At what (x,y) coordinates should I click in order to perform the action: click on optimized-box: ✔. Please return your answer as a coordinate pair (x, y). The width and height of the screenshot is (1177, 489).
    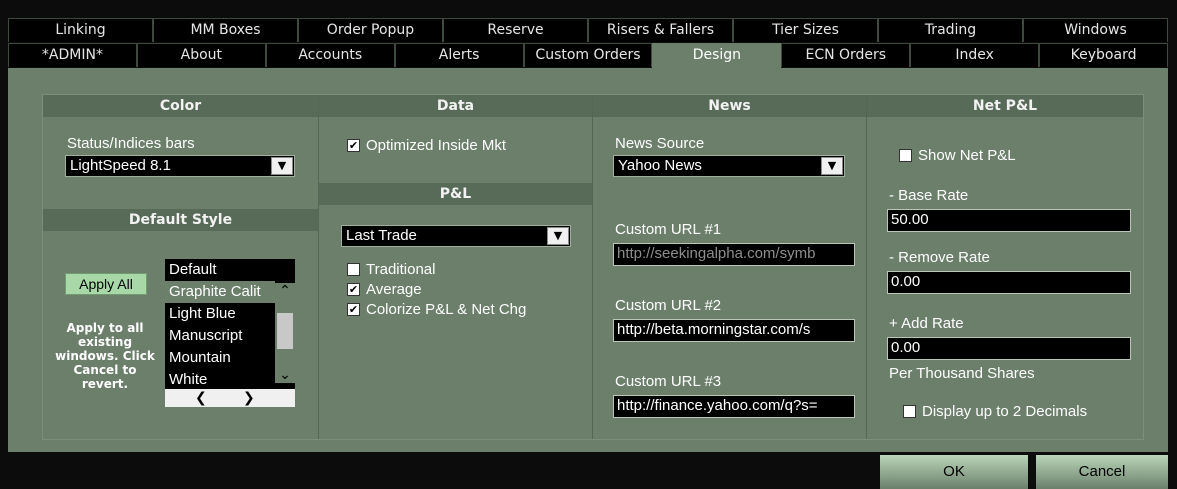
    Looking at the image, I should click on (353, 145).